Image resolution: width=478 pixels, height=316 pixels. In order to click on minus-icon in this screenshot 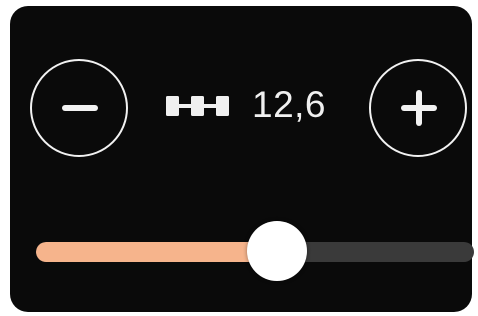, I will do `click(80, 108)`.